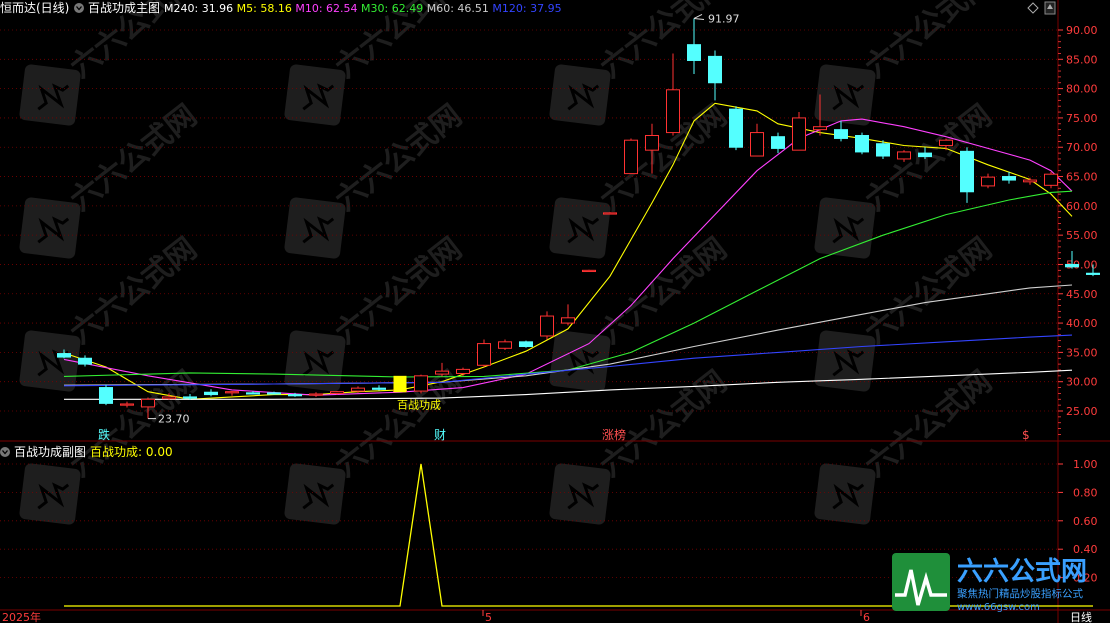 Image resolution: width=1110 pixels, height=623 pixels. Describe the element at coordinates (104, 434) in the screenshot. I see `event-marker: 跌` at that location.